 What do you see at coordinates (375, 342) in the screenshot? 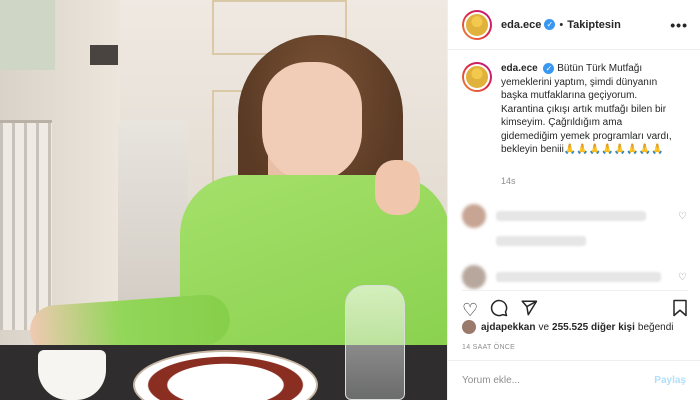
I see `wine-glass` at bounding box center [375, 342].